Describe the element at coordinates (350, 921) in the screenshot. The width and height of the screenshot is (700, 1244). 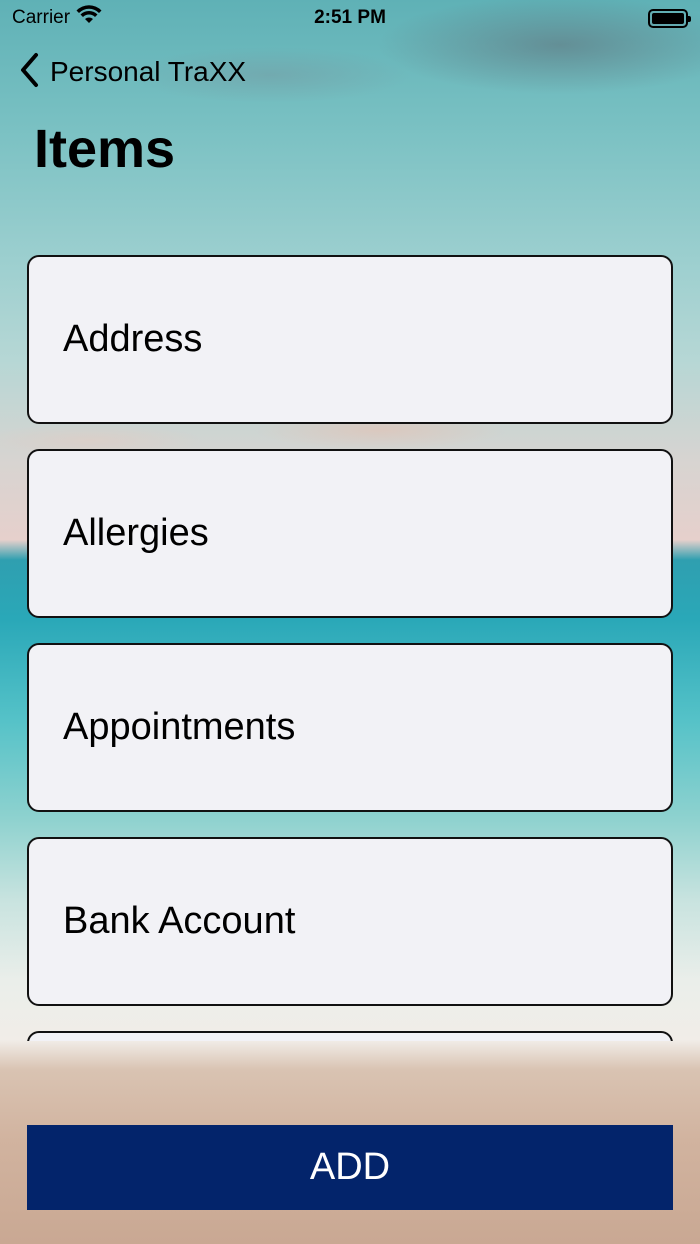
I see `list-item-bank-account: Bank Account` at that location.